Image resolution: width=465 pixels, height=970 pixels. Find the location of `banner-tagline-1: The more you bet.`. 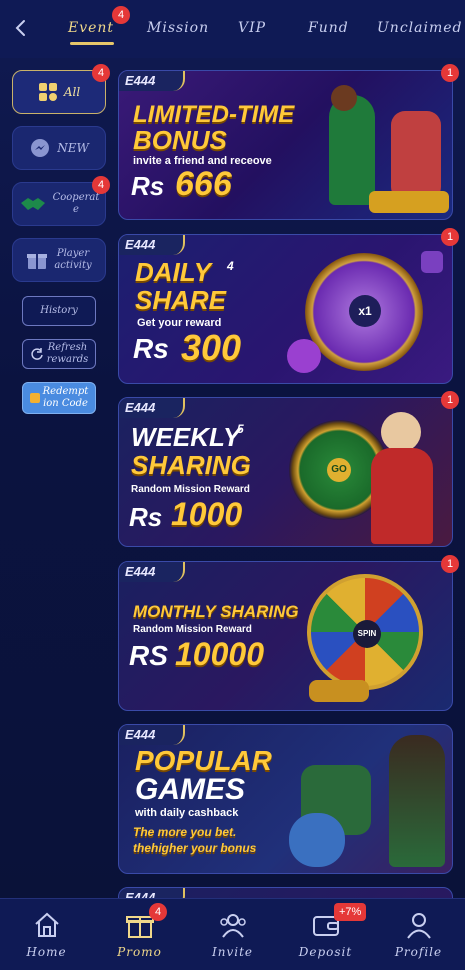

banner-tagline-1: The more you bet. is located at coordinates (185, 832).